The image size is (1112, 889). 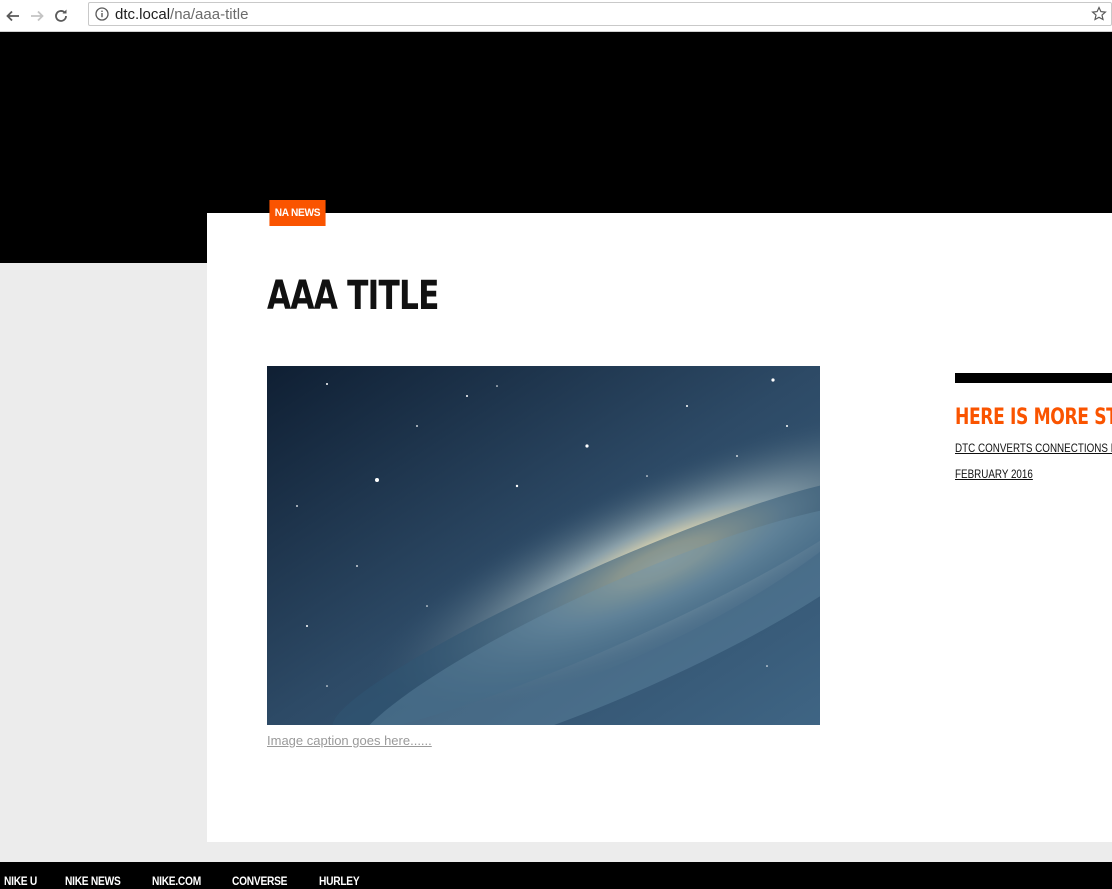 I want to click on forward-arrow-icon, so click(x=37, y=15).